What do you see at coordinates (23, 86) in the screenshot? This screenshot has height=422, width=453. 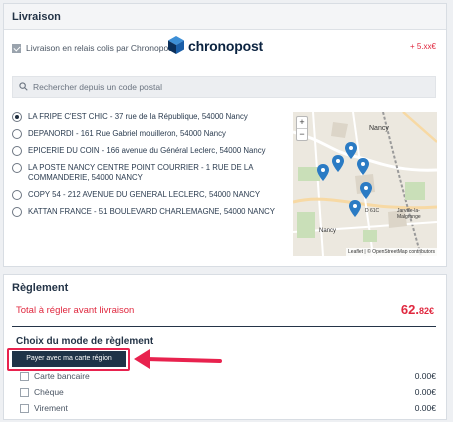 I see `search-icon` at bounding box center [23, 86].